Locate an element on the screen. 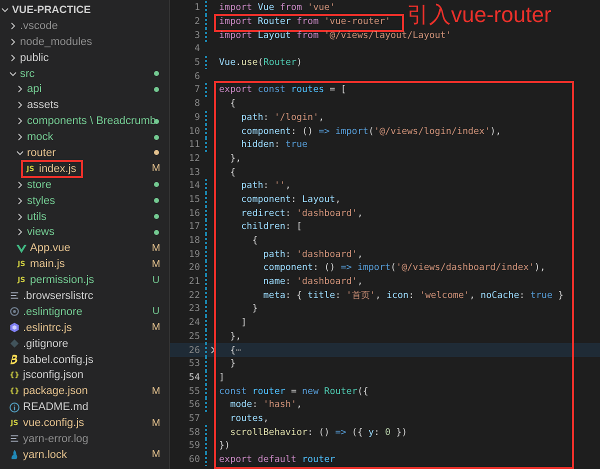 The image size is (600, 469). line-number: 9 is located at coordinates (196, 117).